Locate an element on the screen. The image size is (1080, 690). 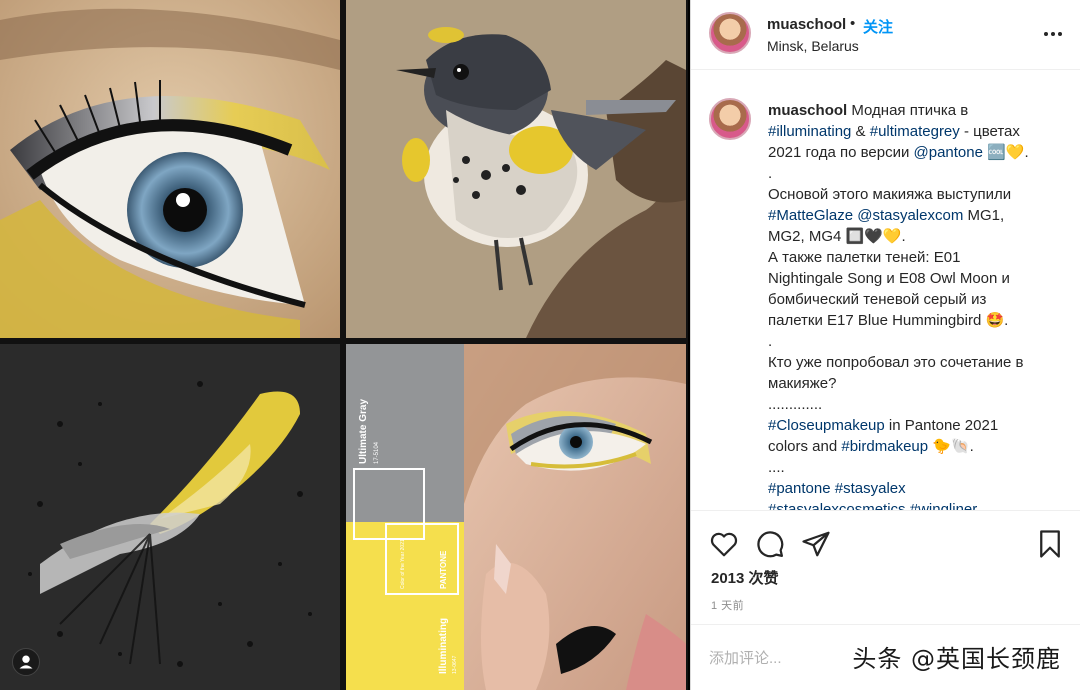
more-icon is located at coordinates (1053, 34).